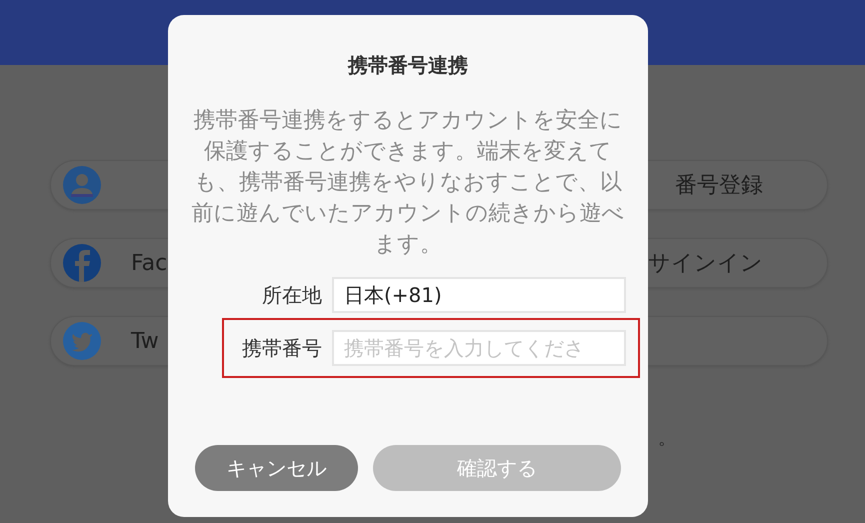 The image size is (865, 523). What do you see at coordinates (291, 295) in the screenshot?
I see `field-label: 所在地` at bounding box center [291, 295].